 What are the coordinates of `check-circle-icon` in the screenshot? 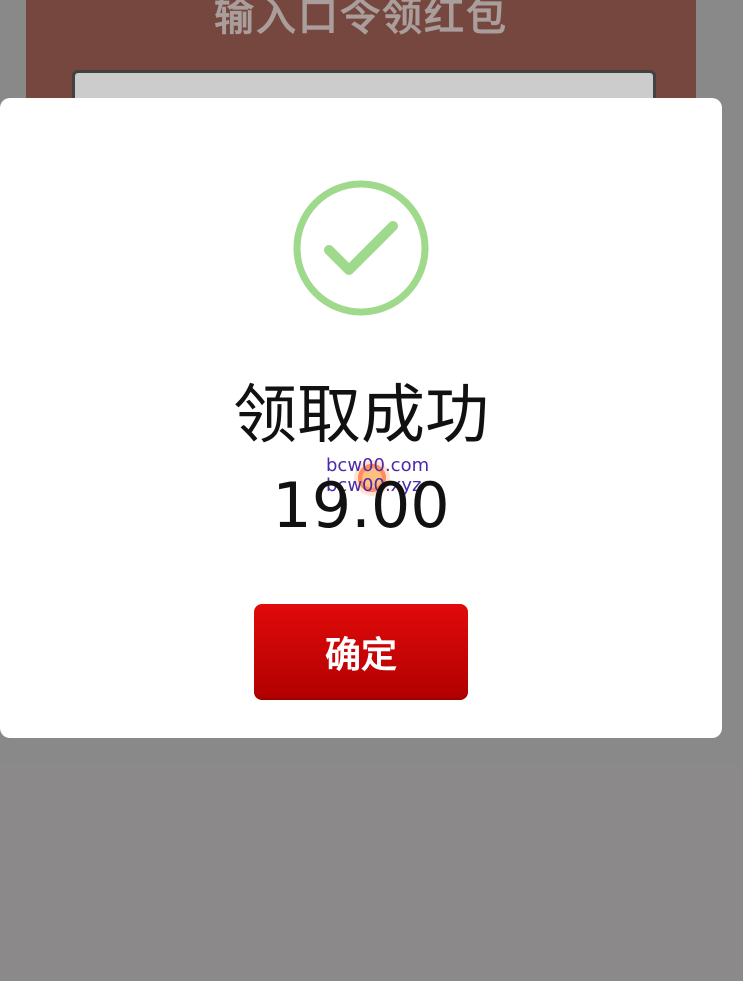 It's located at (361, 248).